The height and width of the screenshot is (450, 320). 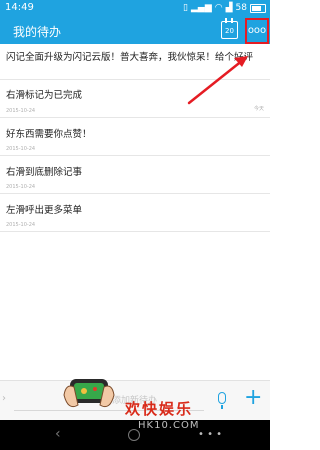 I want to click on todo-text: 右滑标记为已完成, so click(x=44, y=95).